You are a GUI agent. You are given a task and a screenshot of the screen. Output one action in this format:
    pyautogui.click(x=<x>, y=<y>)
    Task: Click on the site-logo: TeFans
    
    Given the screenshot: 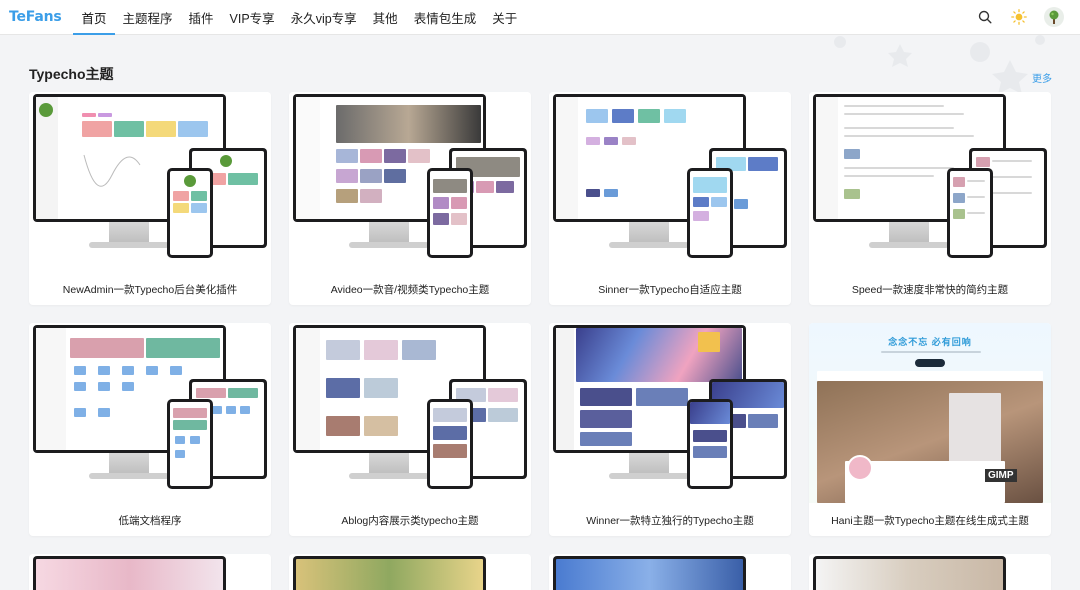 What is the action you would take?
    pyautogui.click(x=35, y=17)
    